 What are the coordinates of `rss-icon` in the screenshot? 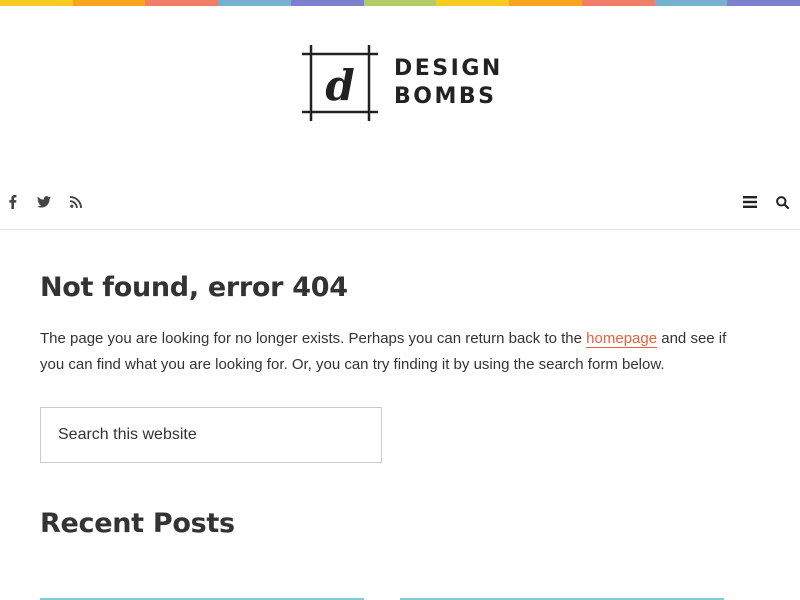 It's located at (76, 202).